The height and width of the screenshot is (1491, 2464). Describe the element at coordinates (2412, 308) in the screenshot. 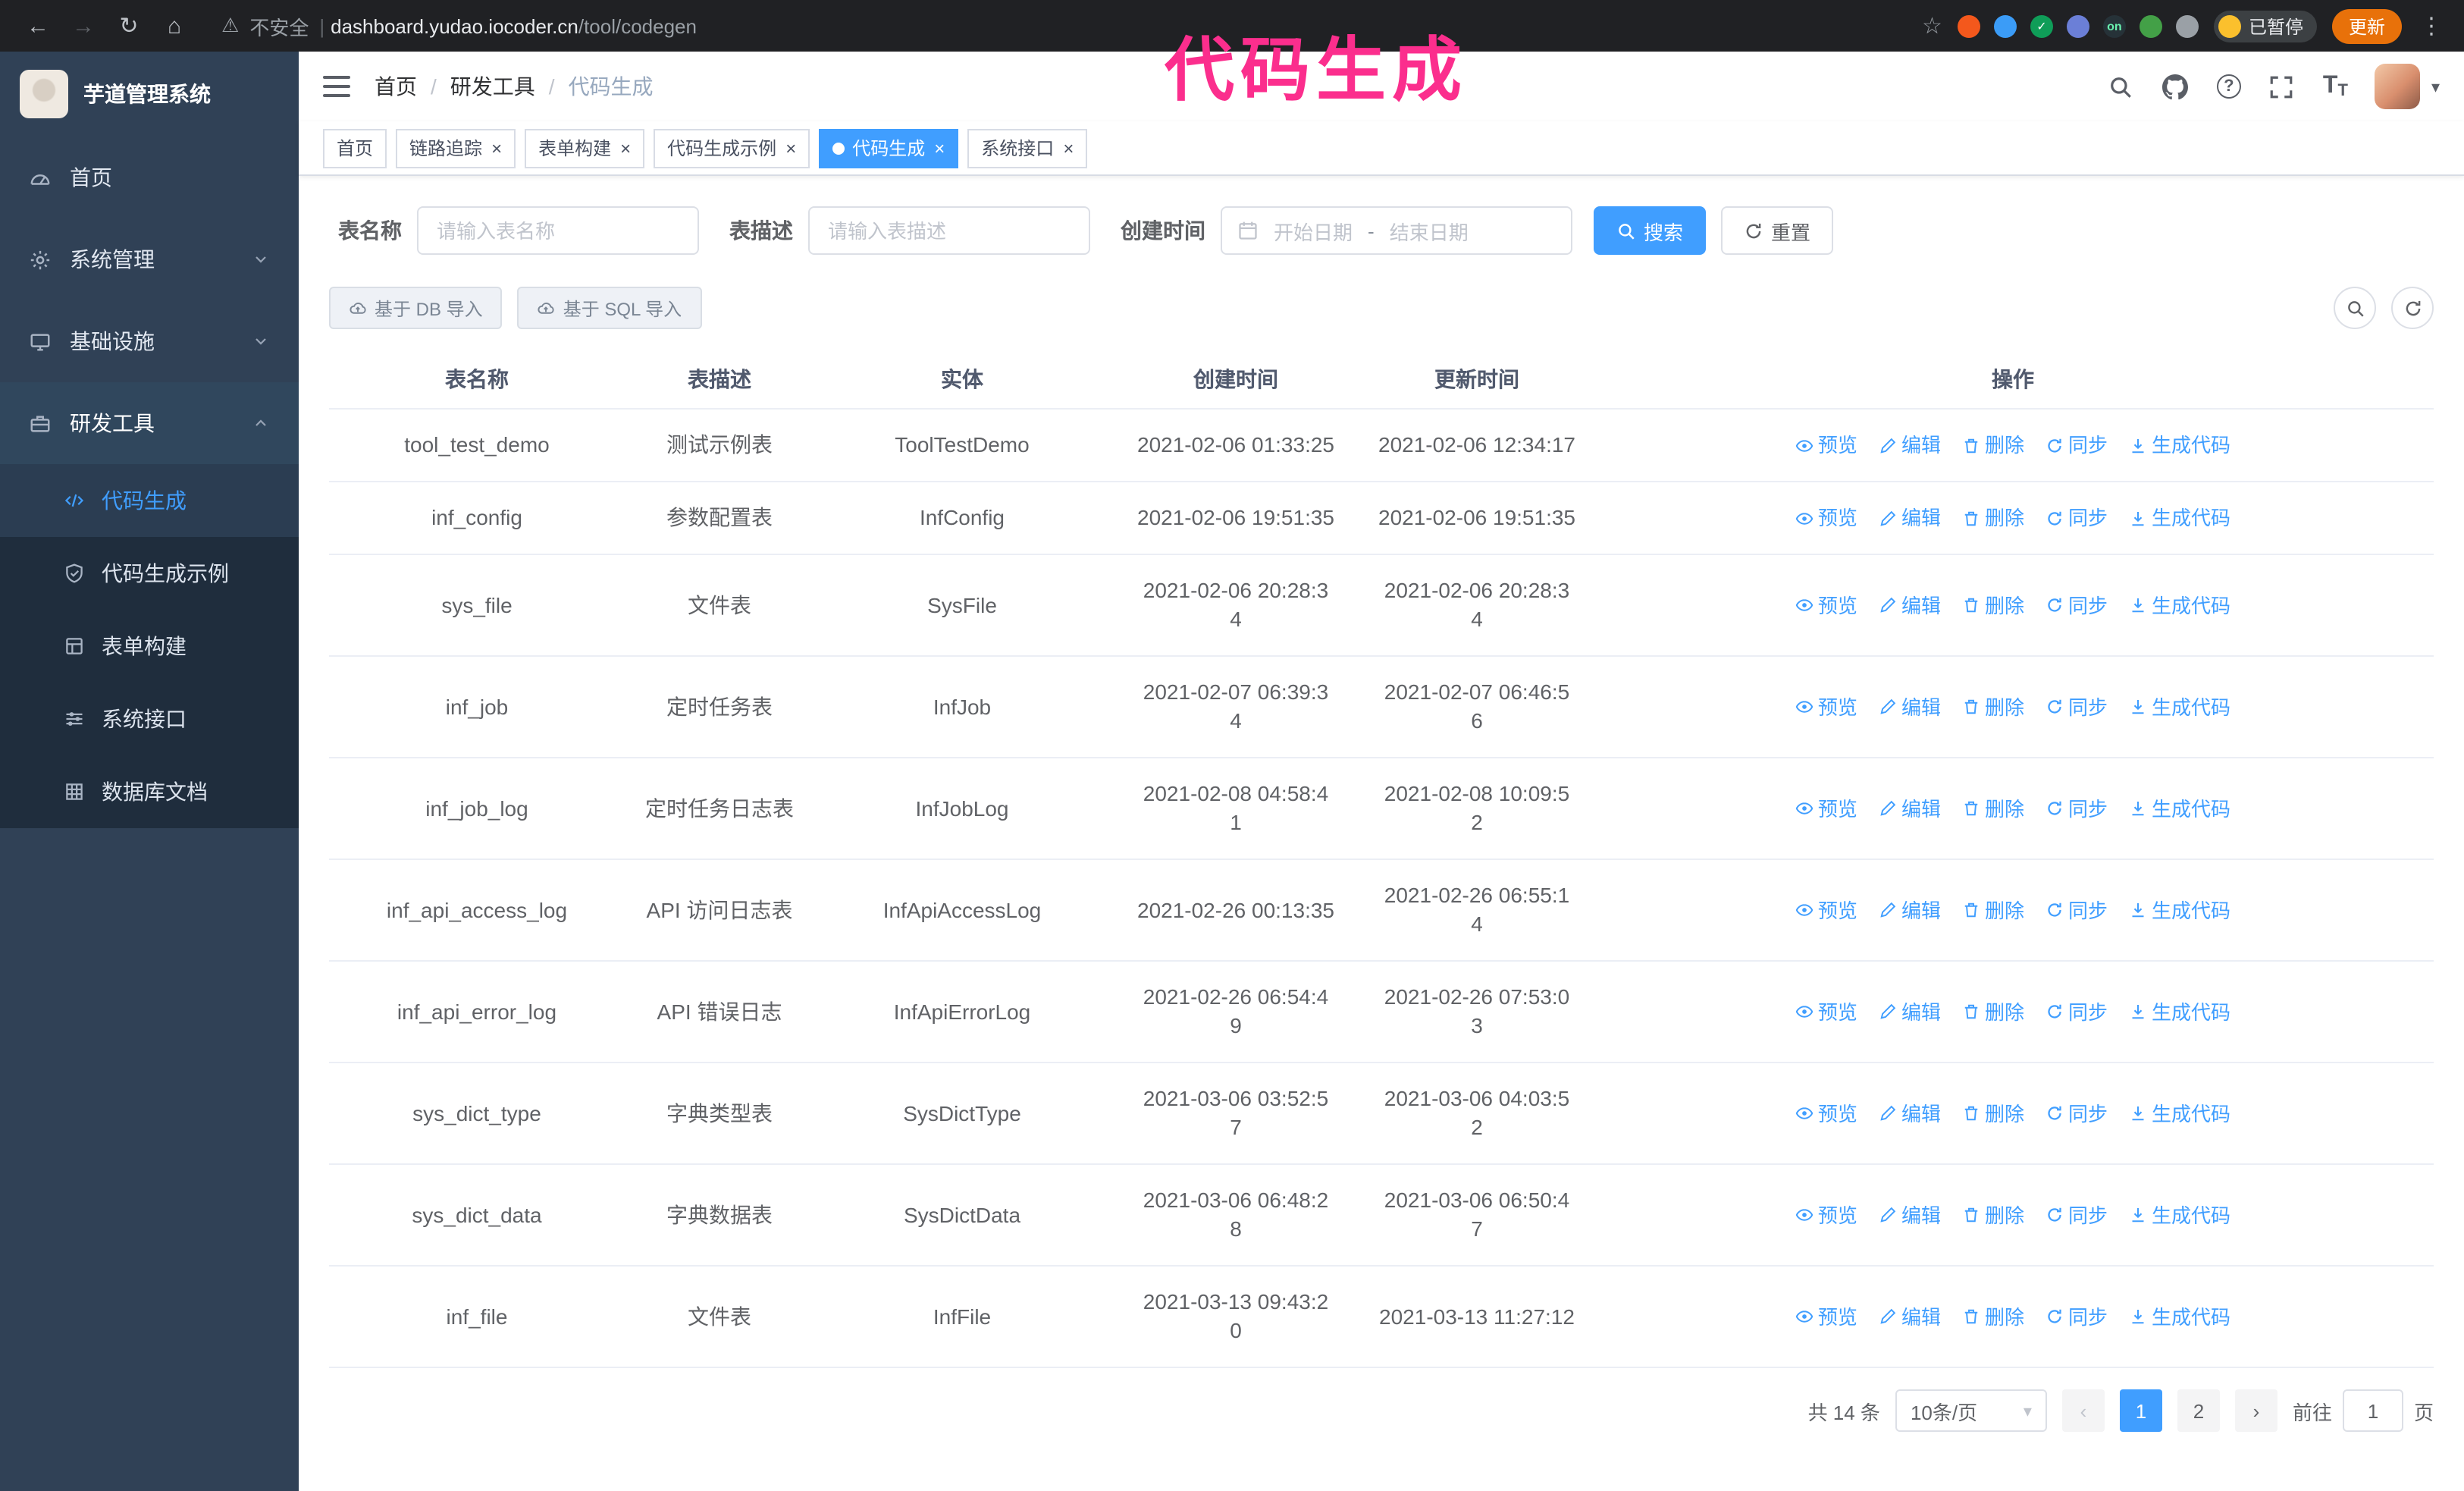

I see `refresh-table-button` at that location.